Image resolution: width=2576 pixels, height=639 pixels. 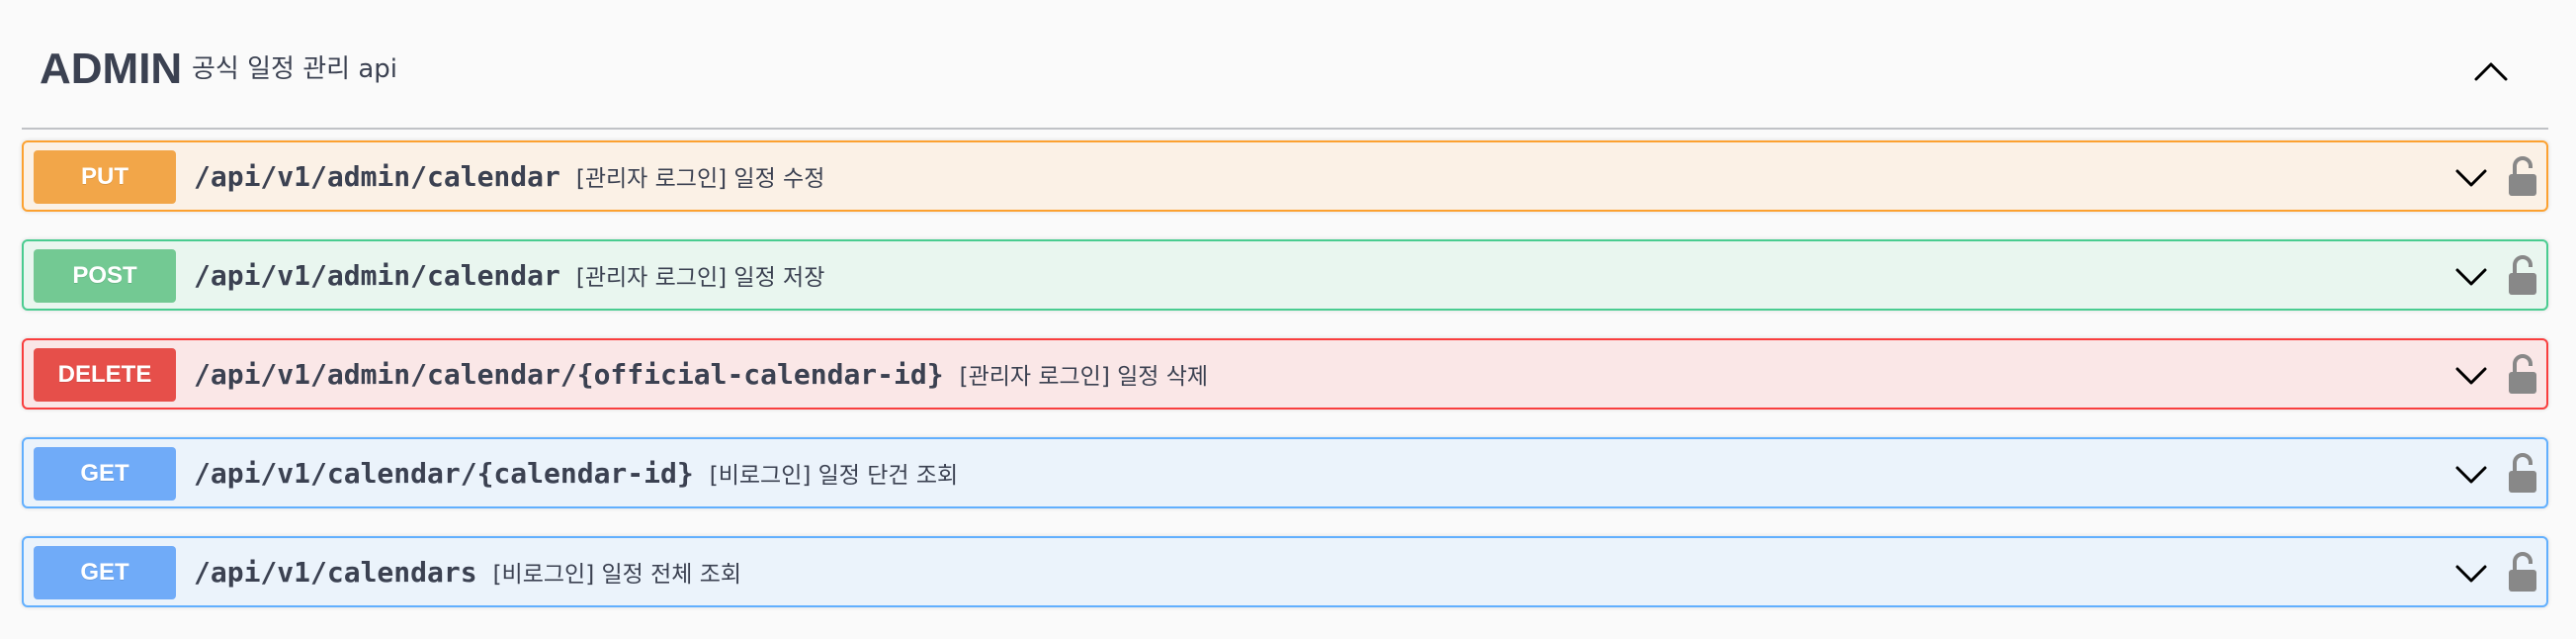 I want to click on operation-summary: [비로그인] 일정 전체 조회, so click(x=617, y=575).